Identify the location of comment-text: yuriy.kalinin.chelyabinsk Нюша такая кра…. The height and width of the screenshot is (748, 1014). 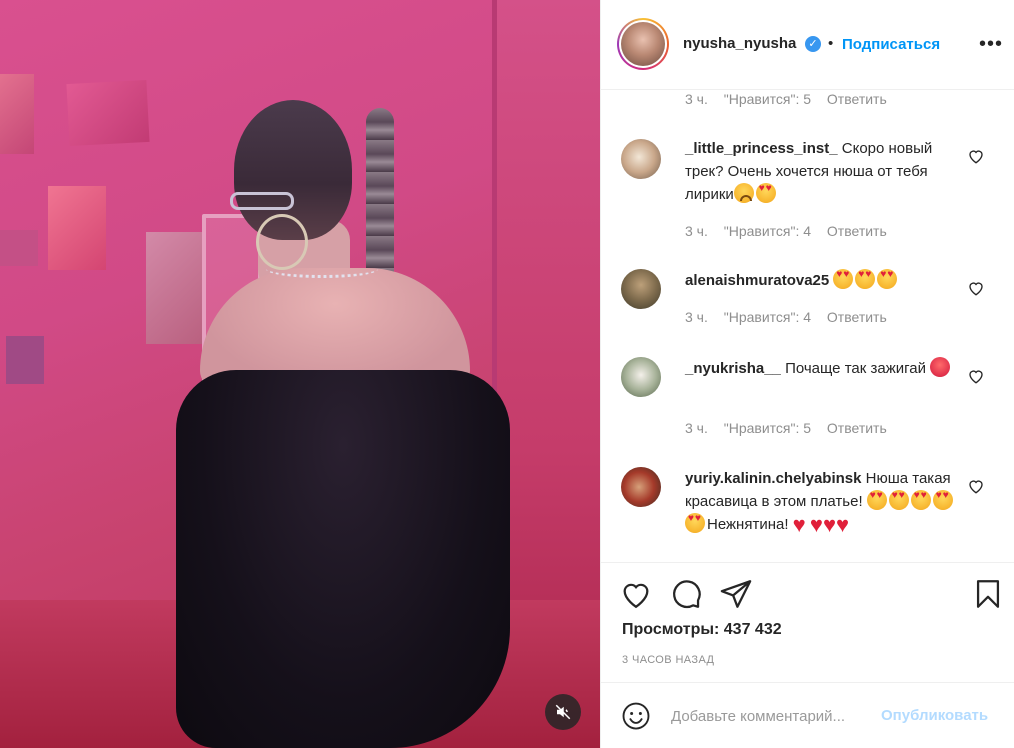
(820, 501).